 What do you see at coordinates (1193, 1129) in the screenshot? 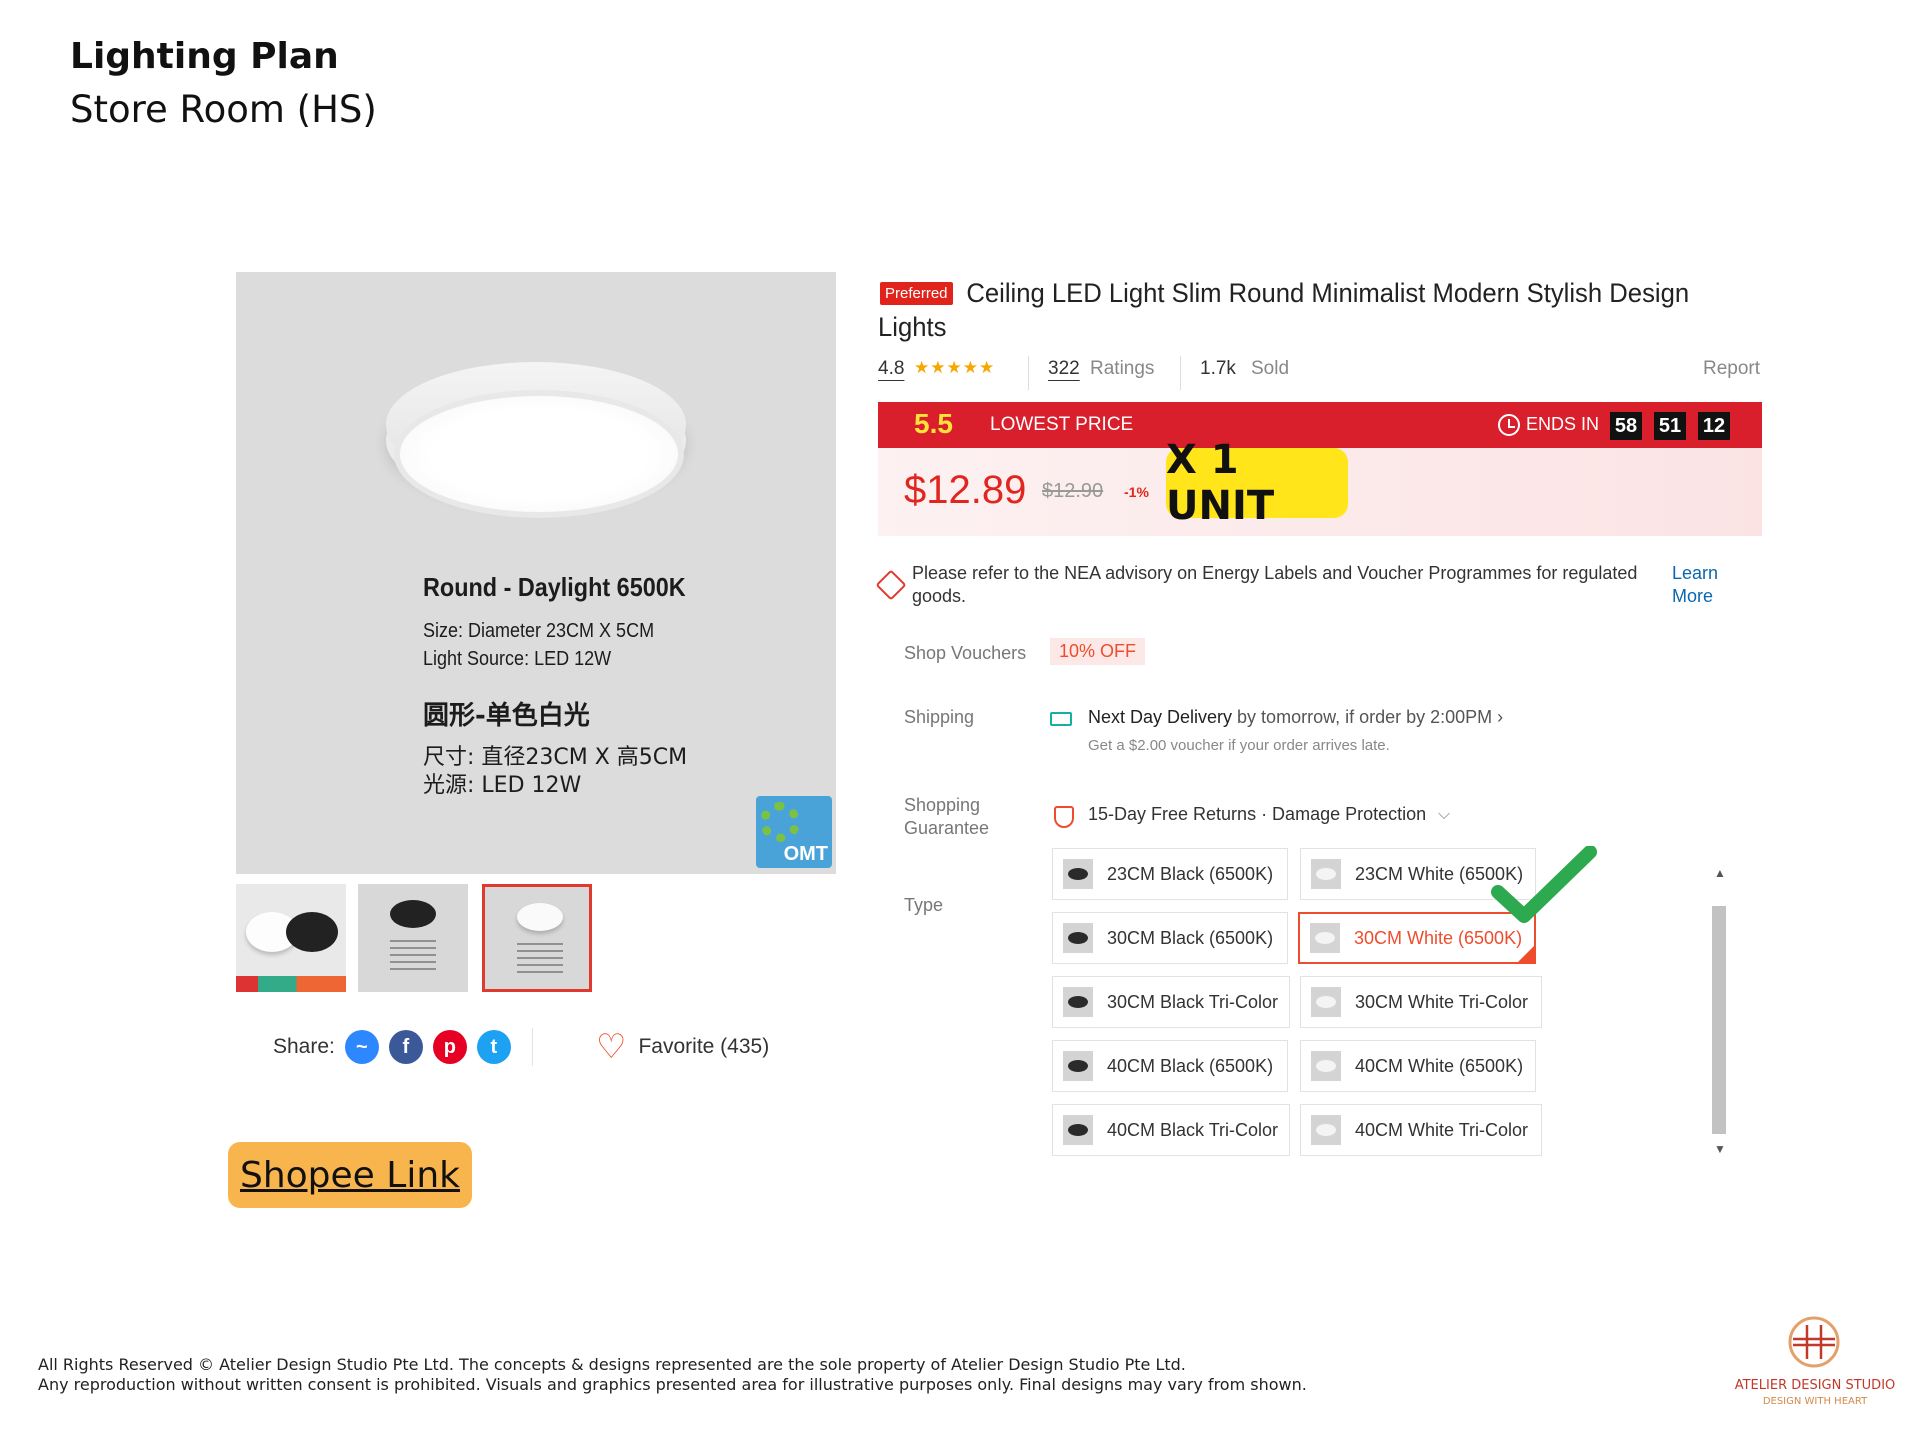
I see `type-option-label: 40CM Black Tri-Color` at bounding box center [1193, 1129].